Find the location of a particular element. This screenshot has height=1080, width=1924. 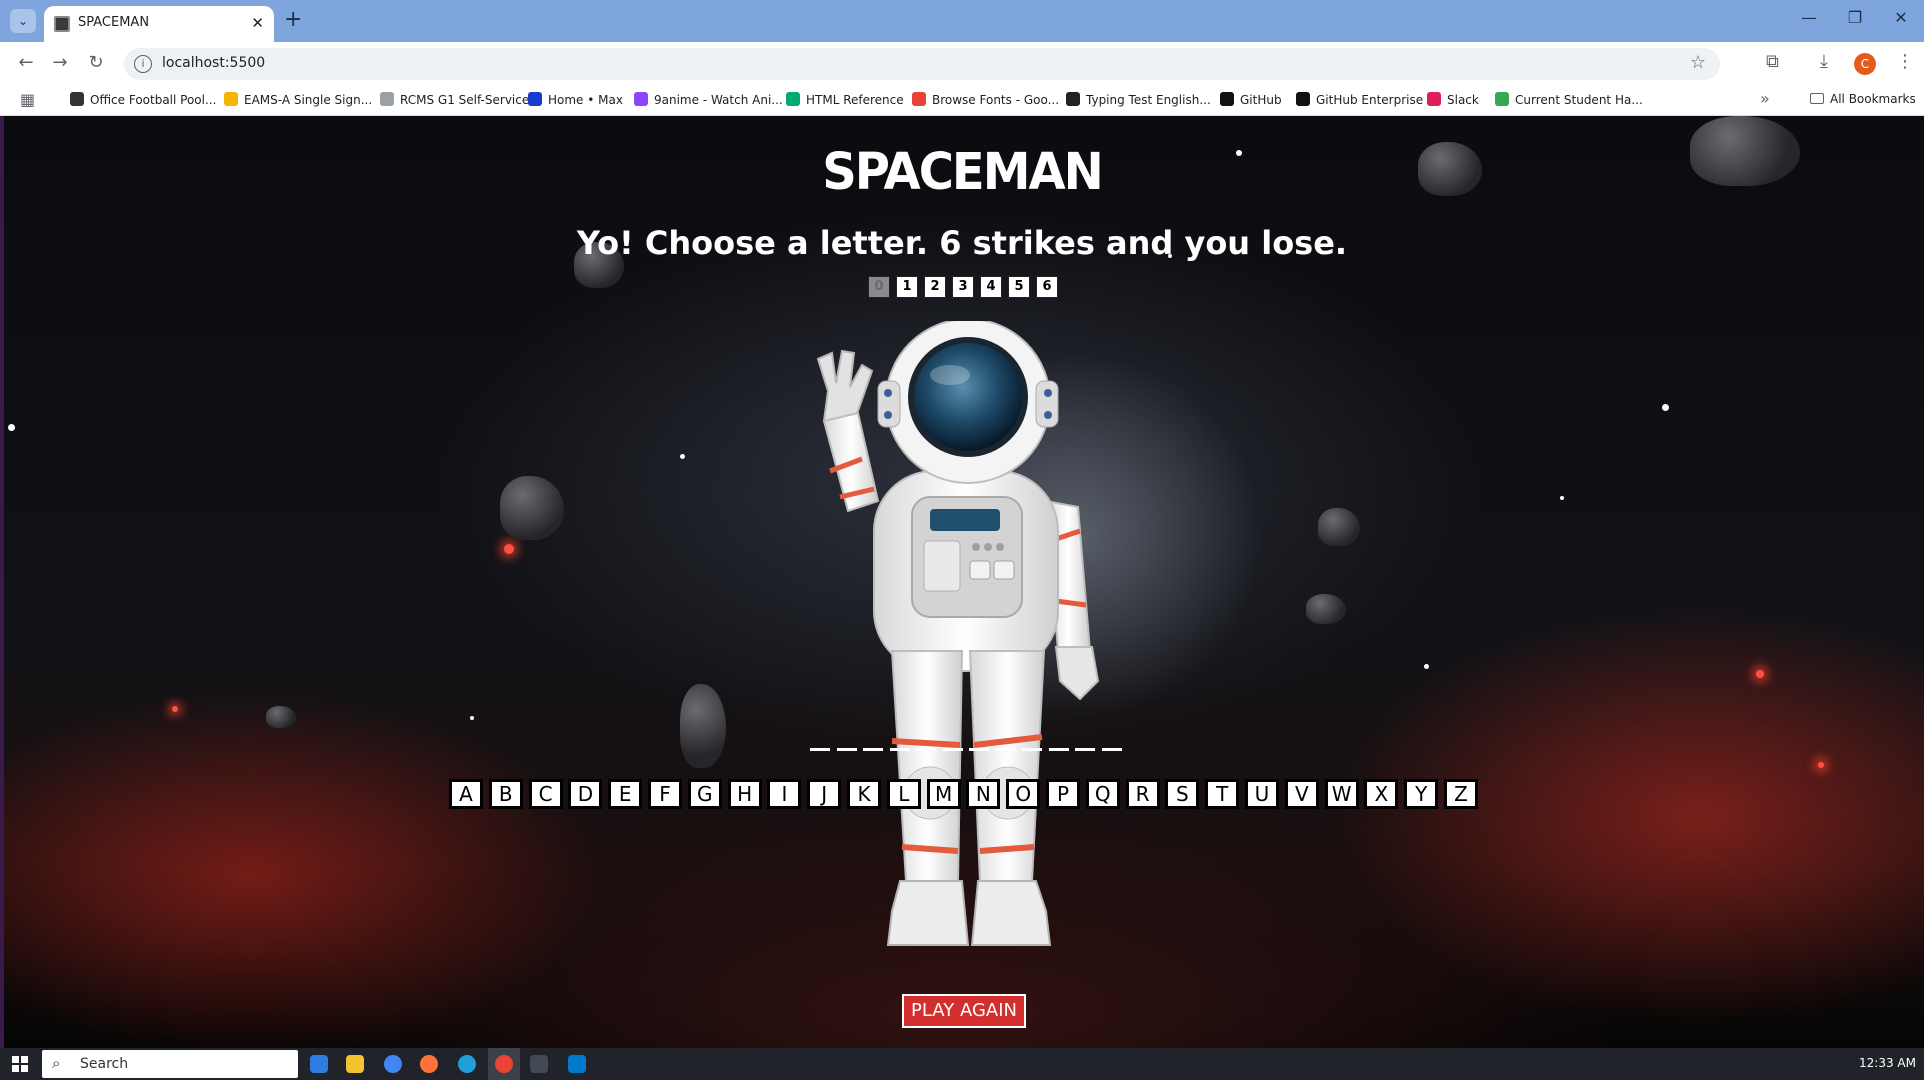

tab-title: SPACEMAN is located at coordinates (114, 22).